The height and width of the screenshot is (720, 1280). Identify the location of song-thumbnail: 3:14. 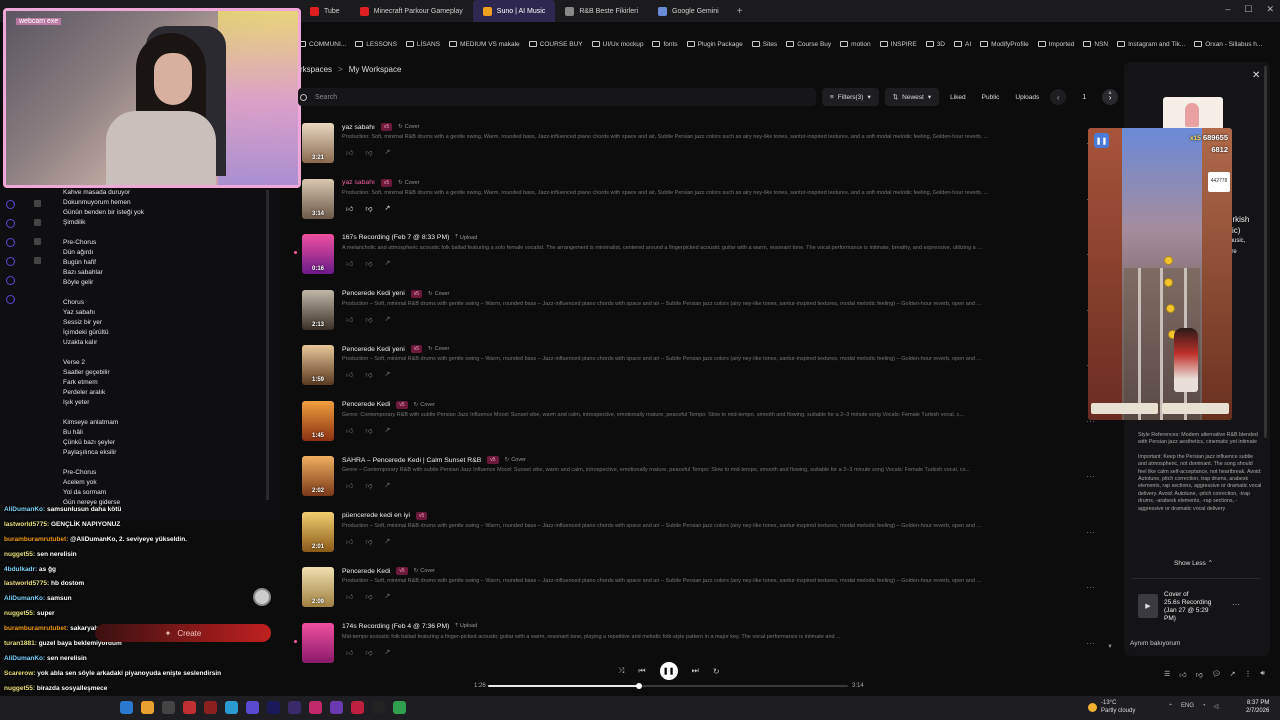
(318, 198).